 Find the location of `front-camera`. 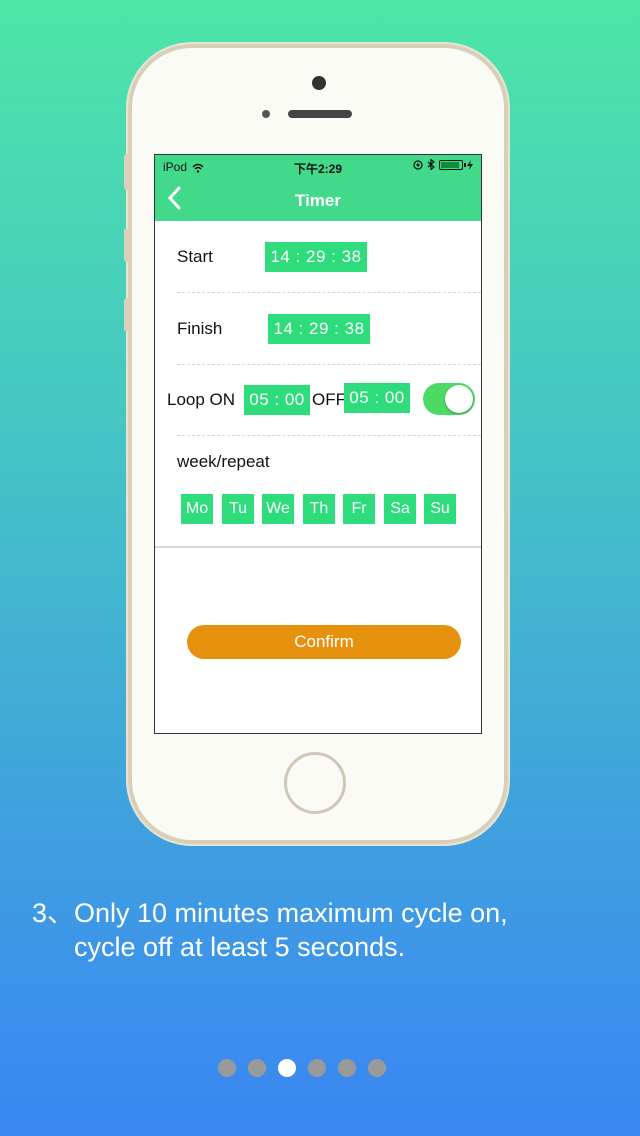

front-camera is located at coordinates (319, 83).